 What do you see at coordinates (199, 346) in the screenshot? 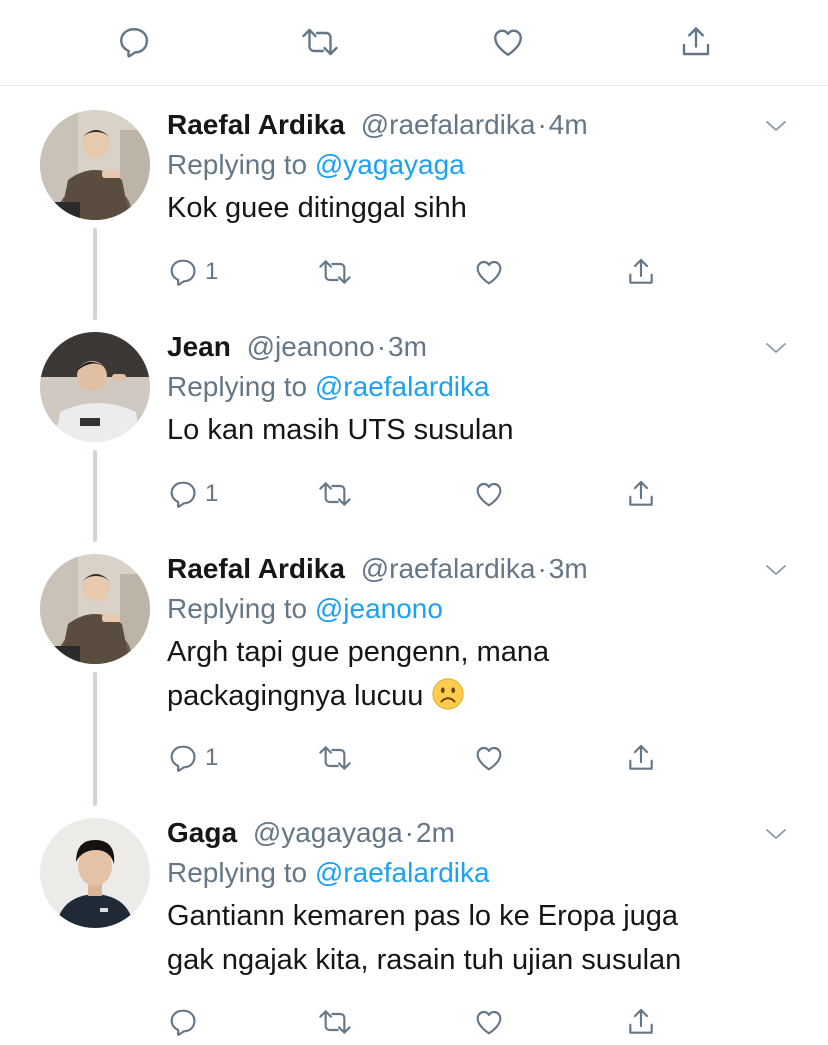
I see `display-name: Jean` at bounding box center [199, 346].